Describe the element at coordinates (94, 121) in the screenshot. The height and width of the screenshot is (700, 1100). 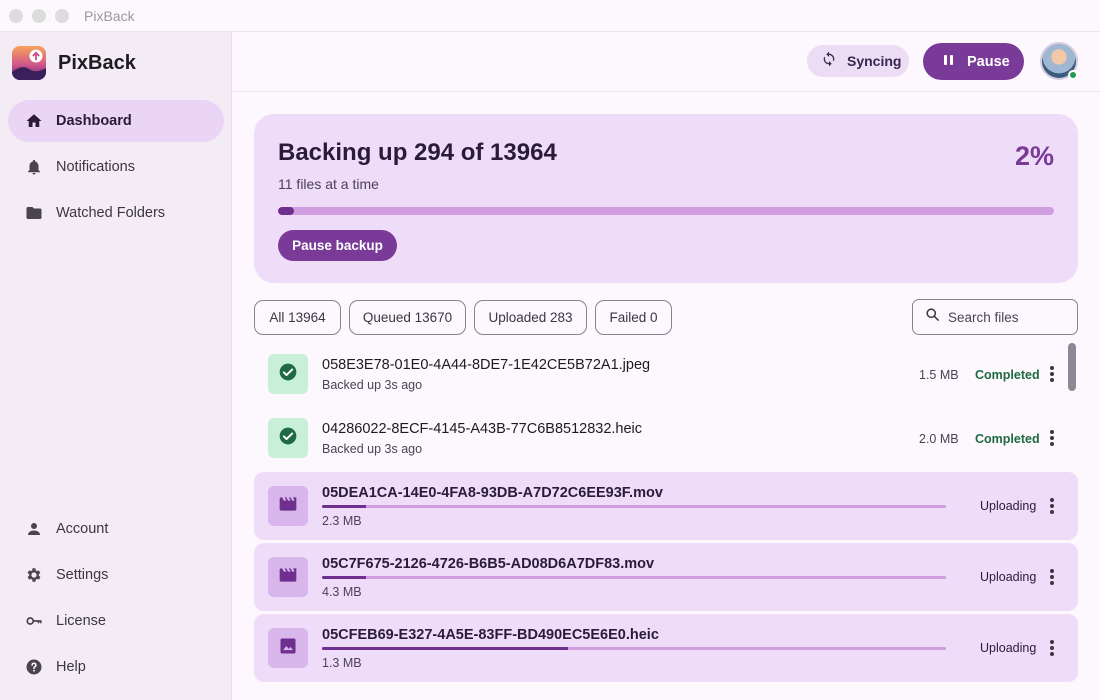
I see `sidebar-item-label: Dashboard` at that location.